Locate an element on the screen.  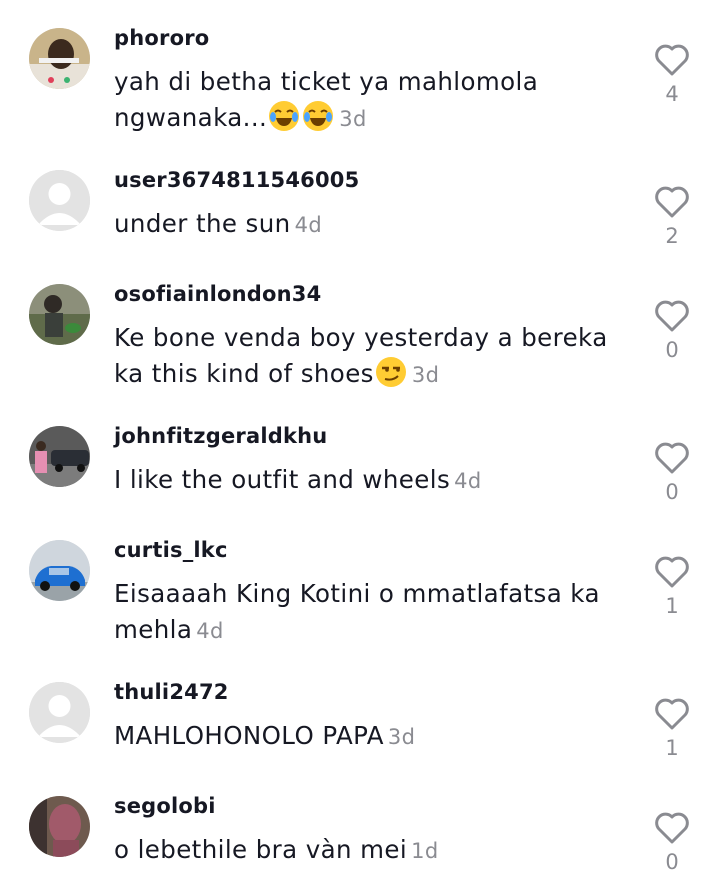
username: curtis_lkc is located at coordinates (171, 550).